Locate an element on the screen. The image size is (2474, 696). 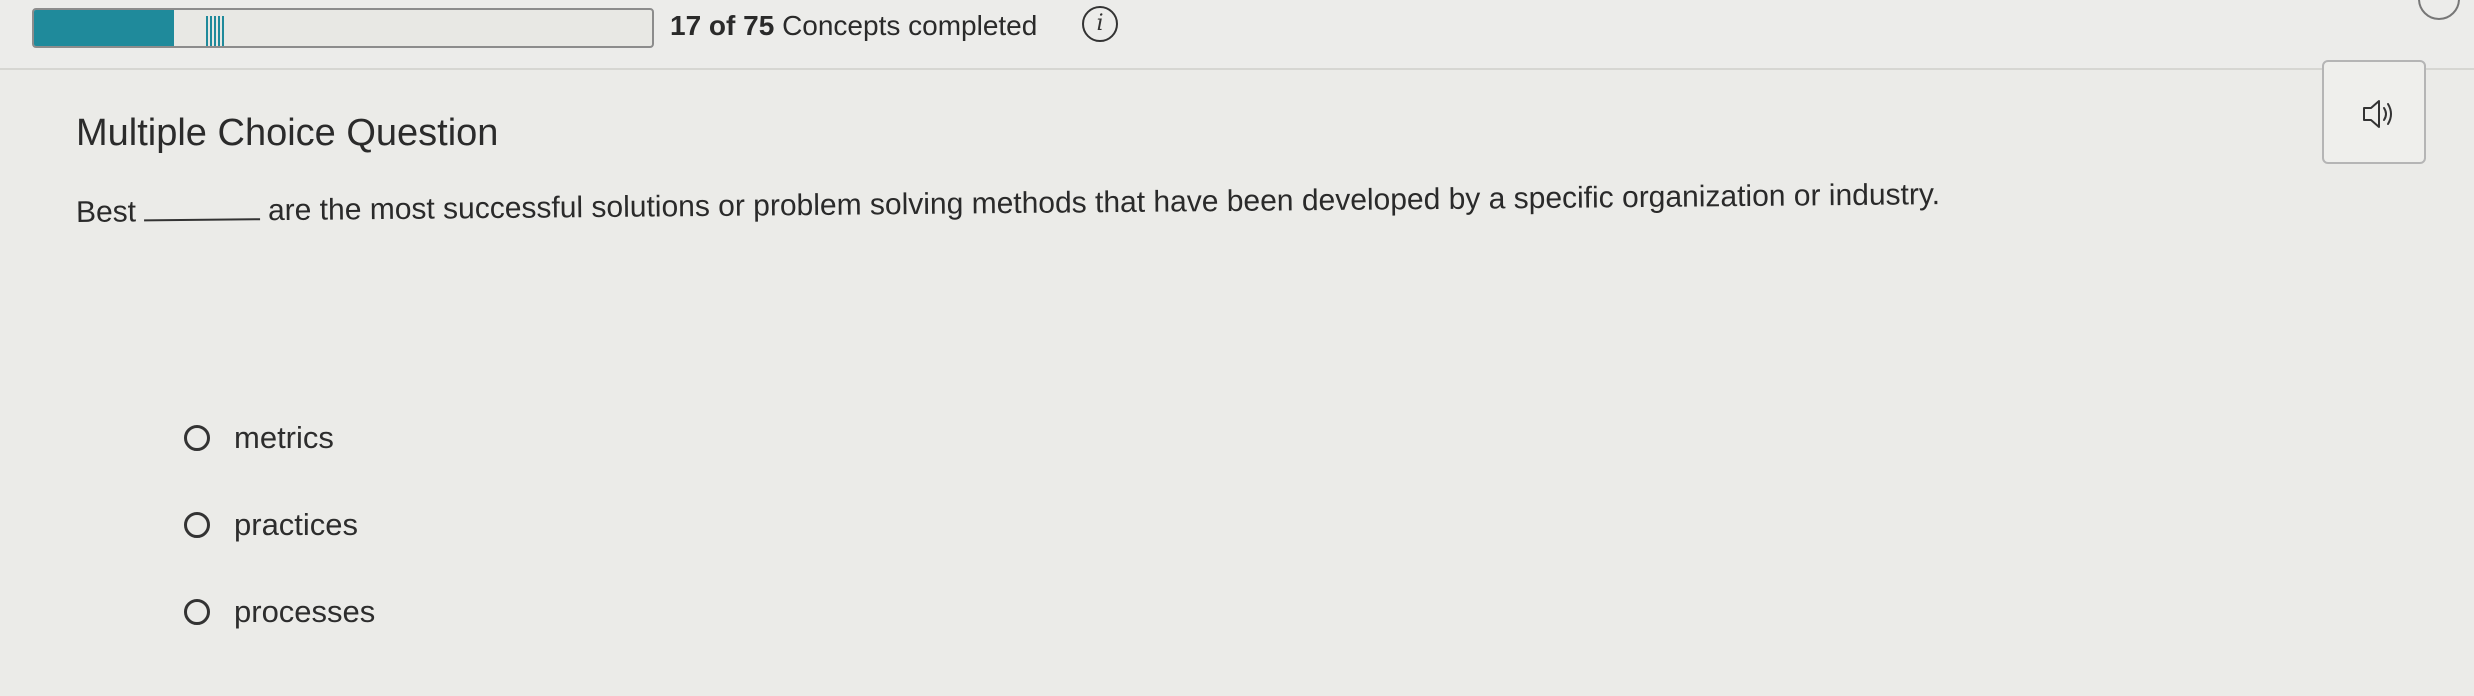
speaker-icon is located at coordinates (2377, 114).